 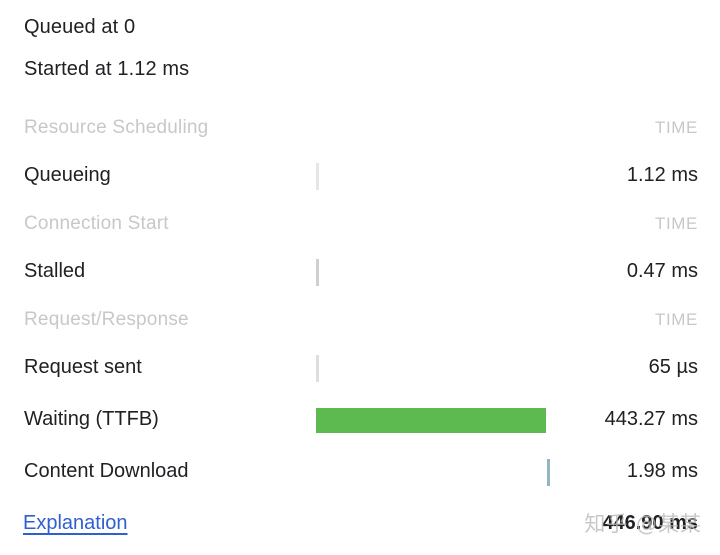 I want to click on timing-row-duration: 443.27 ms, so click(x=651, y=419).